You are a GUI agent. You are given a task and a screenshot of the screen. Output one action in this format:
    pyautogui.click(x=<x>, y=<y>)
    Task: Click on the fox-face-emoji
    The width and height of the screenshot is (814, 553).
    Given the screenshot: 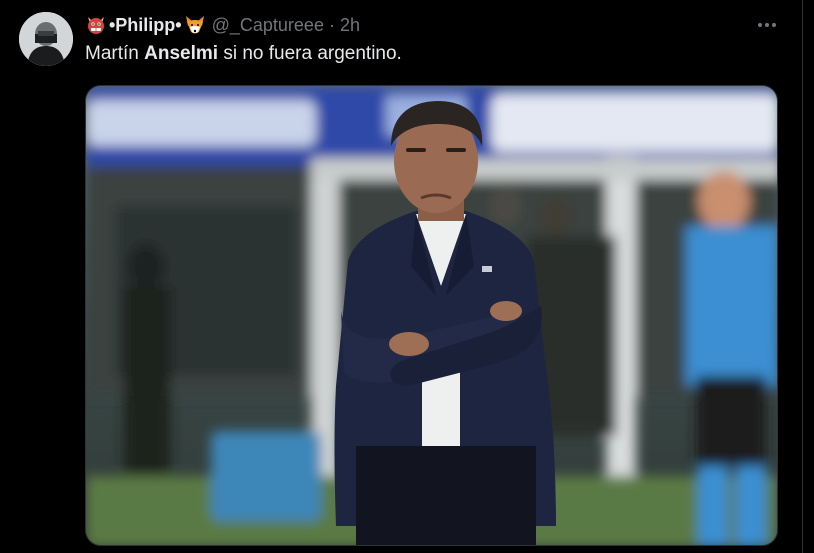 What is the action you would take?
    pyautogui.click(x=195, y=25)
    